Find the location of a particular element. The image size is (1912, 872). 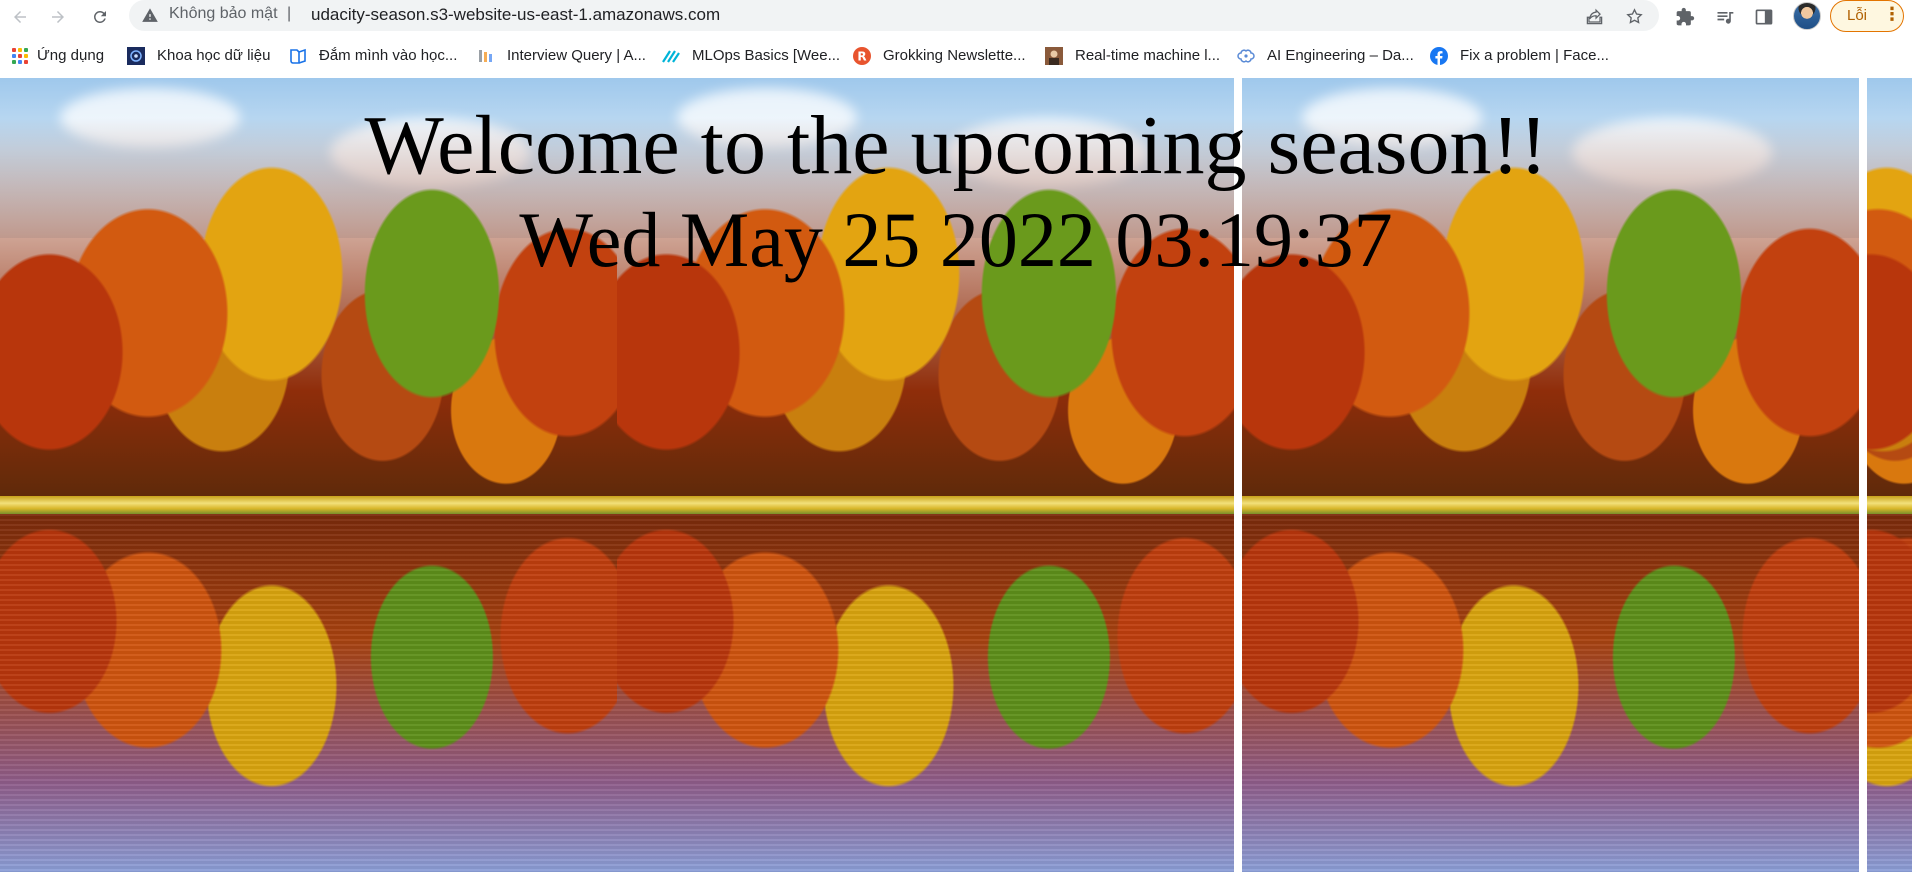

bookmark-apps: Ứng dụng is located at coordinates (57, 55).